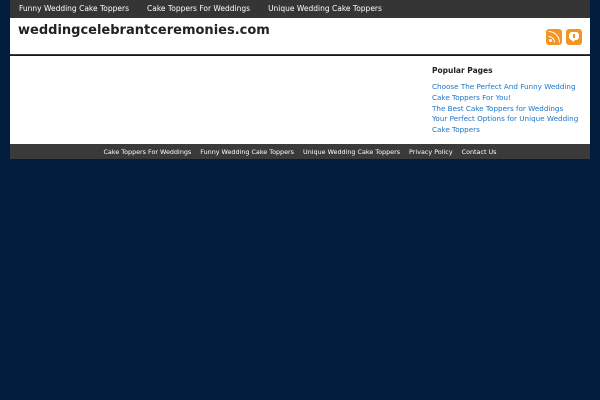  What do you see at coordinates (462, 70) in the screenshot?
I see `sidebar-title: Popular Pages` at bounding box center [462, 70].